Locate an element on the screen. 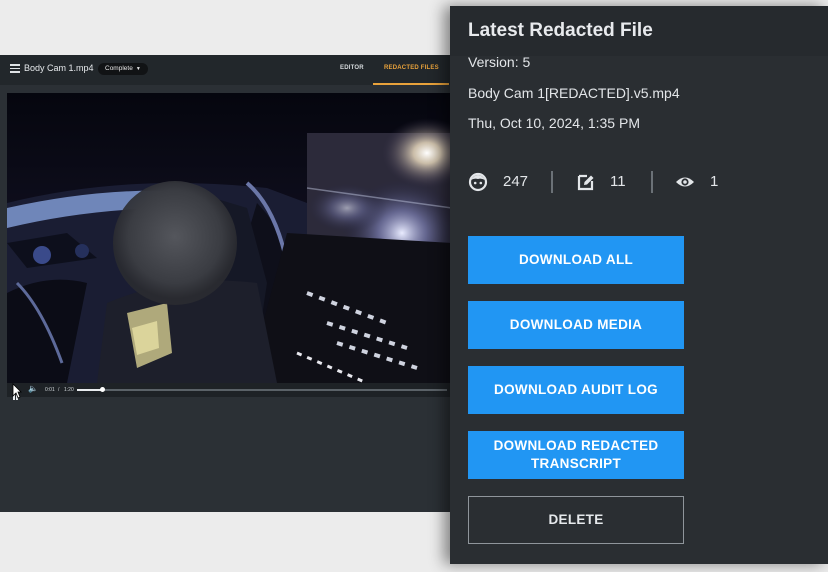 The image size is (828, 572). tab-redacted-files: REDACTED FILES is located at coordinates (411, 68).